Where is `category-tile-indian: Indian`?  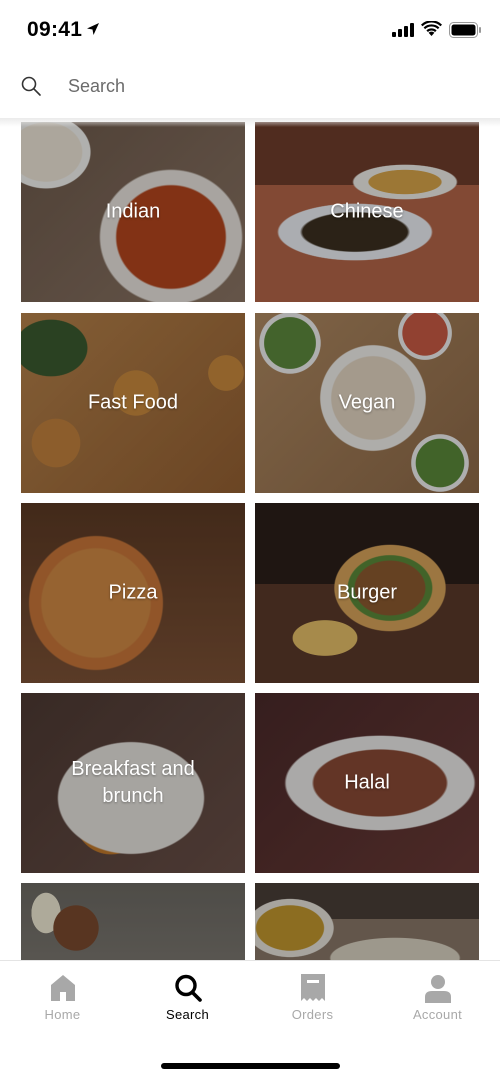
category-tile-indian: Indian is located at coordinates (133, 212).